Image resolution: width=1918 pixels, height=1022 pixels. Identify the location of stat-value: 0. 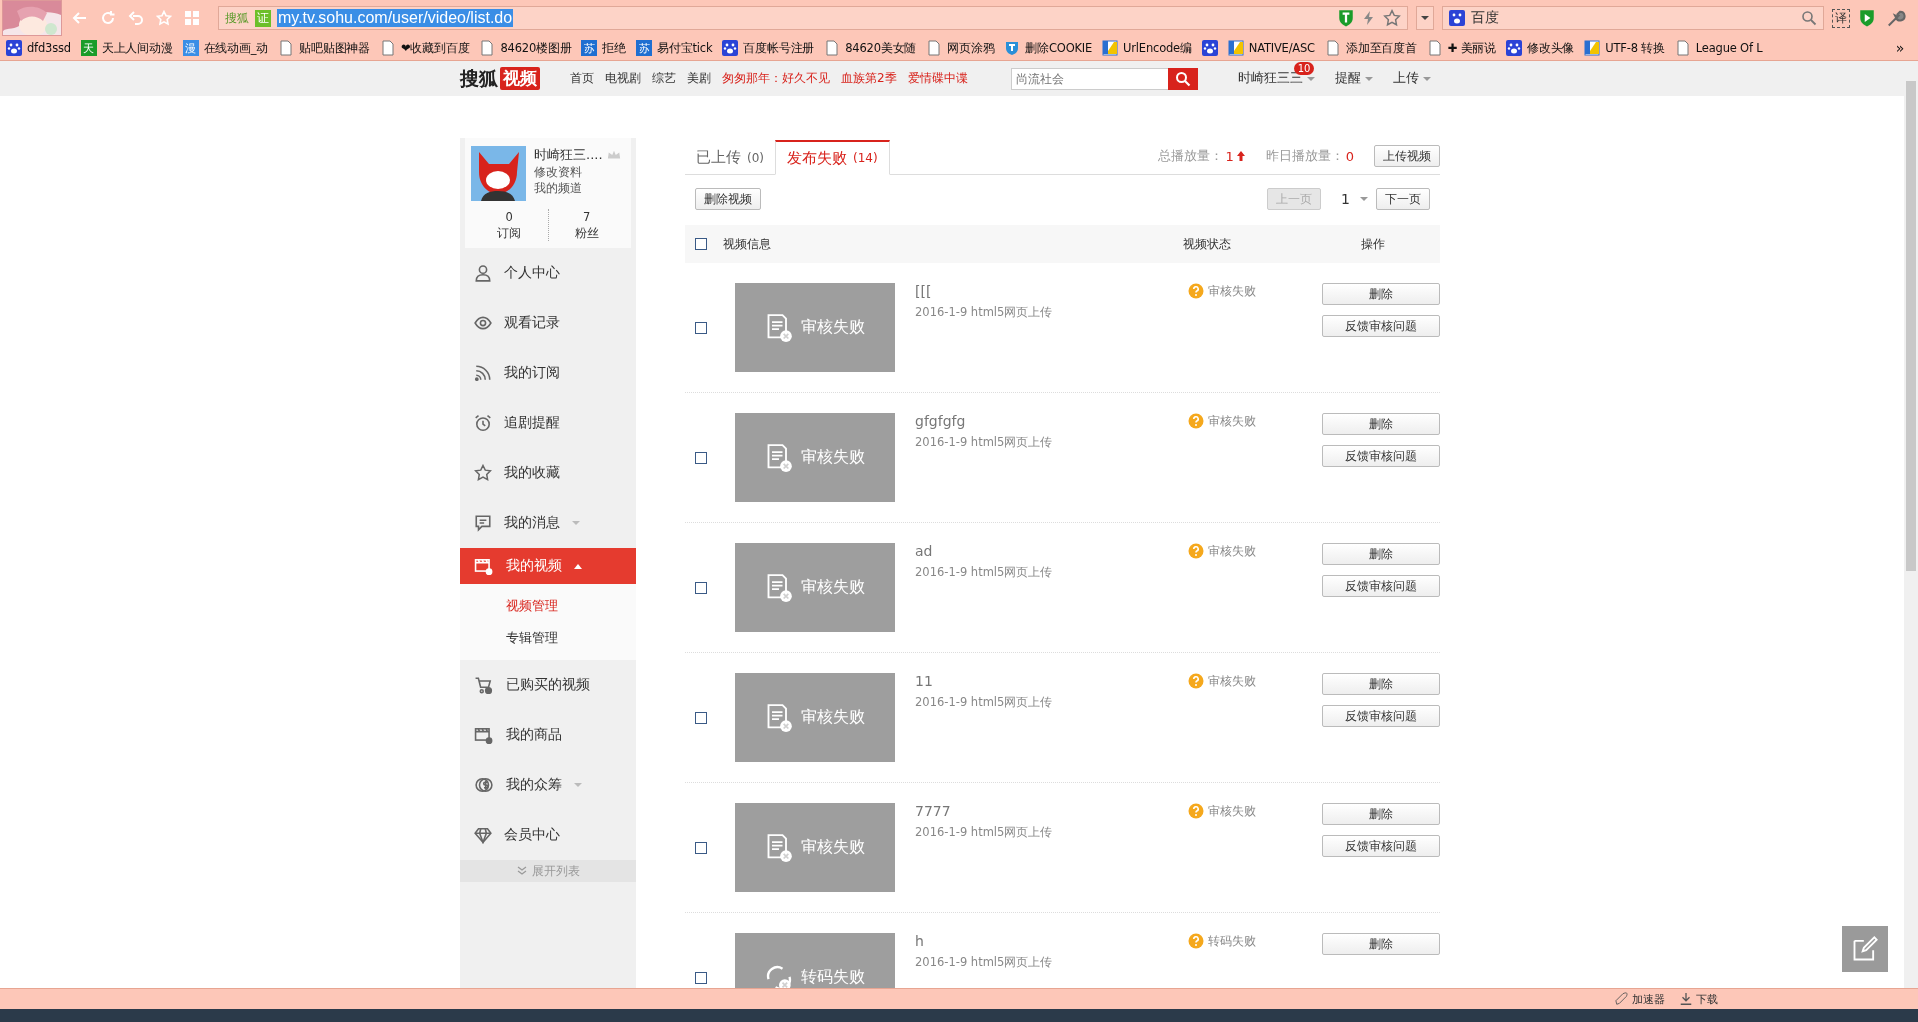
(509, 217).